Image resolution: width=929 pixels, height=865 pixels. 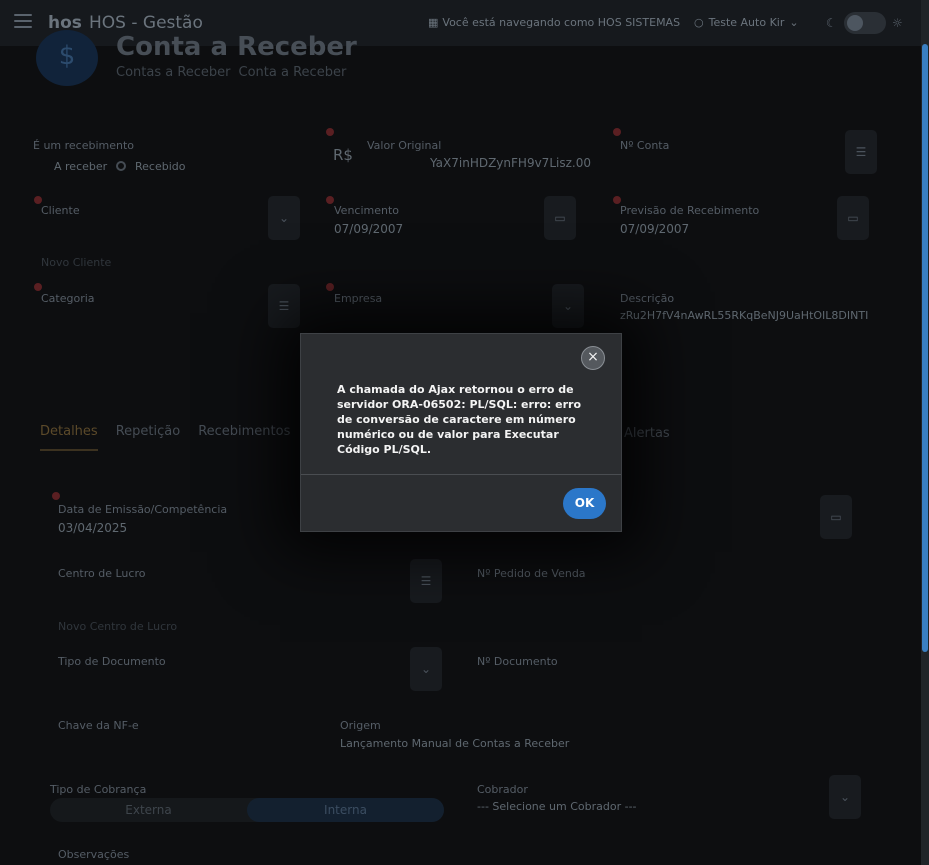 What do you see at coordinates (461, 474) in the screenshot?
I see `dialog-divider` at bounding box center [461, 474].